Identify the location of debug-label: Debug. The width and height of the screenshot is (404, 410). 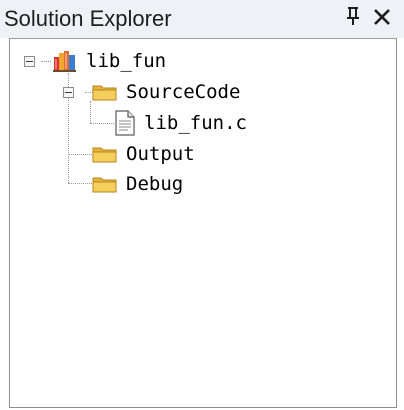
(155, 184).